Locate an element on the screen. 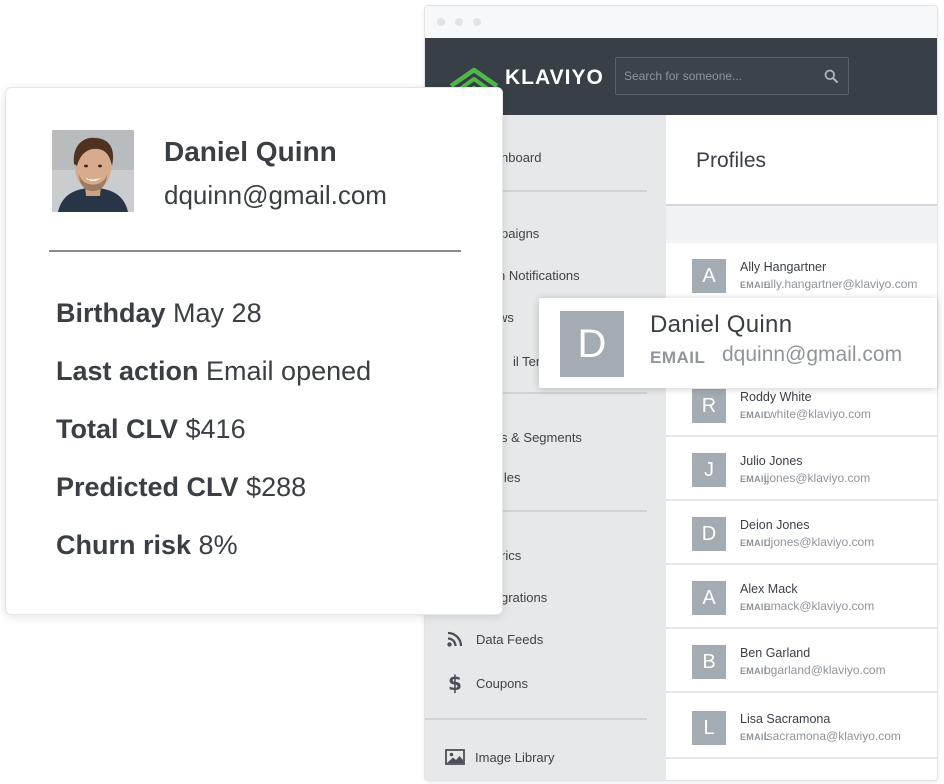 This screenshot has height=784, width=944. sidebar-item-label: n Notifications is located at coordinates (539, 275).